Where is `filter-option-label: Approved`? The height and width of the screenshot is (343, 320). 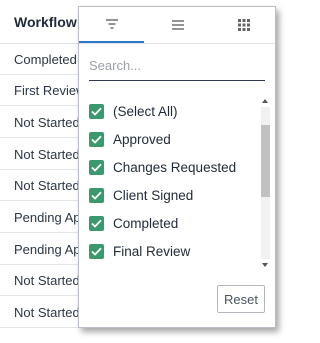
filter-option-label: Approved is located at coordinates (142, 139).